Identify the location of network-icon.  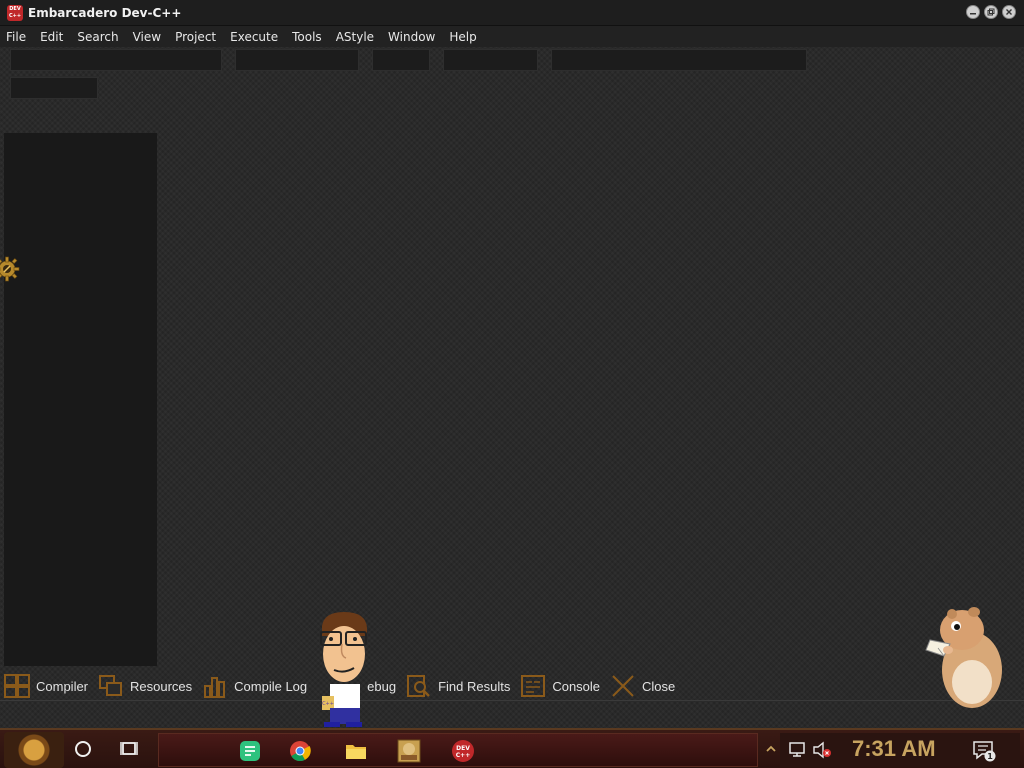
(797, 750).